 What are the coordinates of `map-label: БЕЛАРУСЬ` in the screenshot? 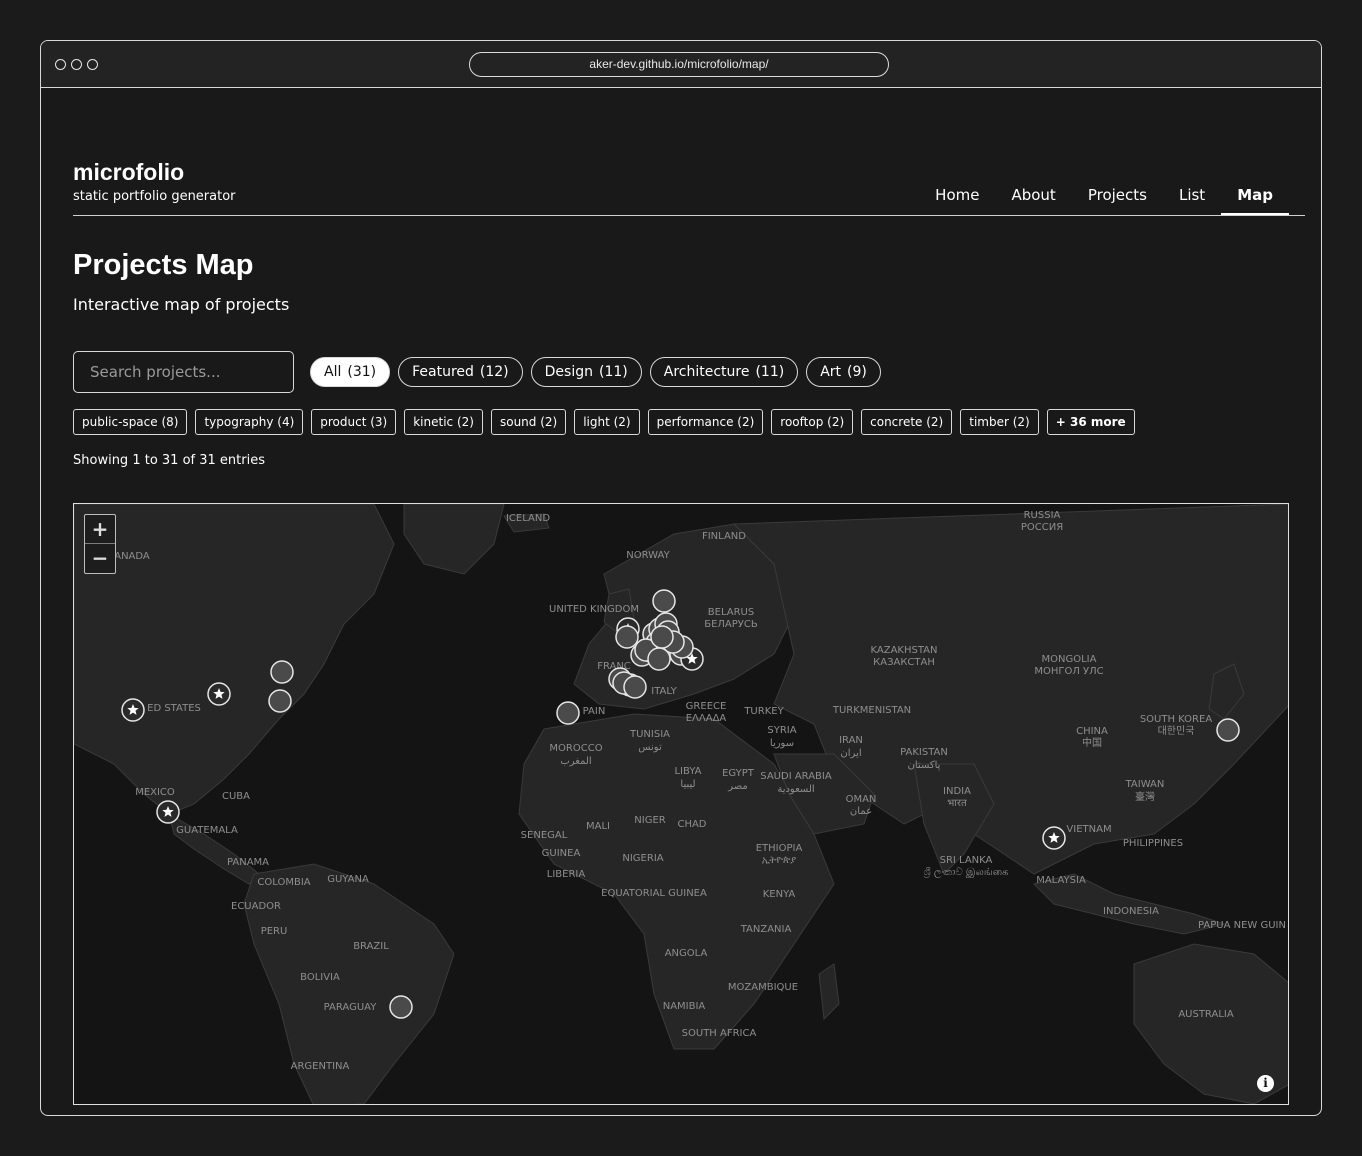 It's located at (731, 624).